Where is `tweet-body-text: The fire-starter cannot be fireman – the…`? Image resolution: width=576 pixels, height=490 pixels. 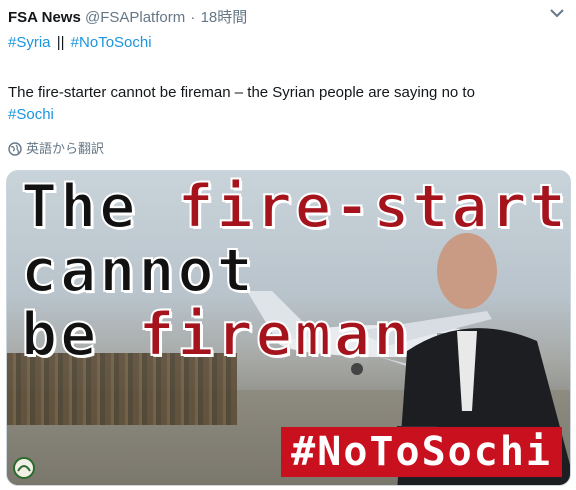 tweet-body-text: The fire-starter cannot be fireman – the… is located at coordinates (241, 92).